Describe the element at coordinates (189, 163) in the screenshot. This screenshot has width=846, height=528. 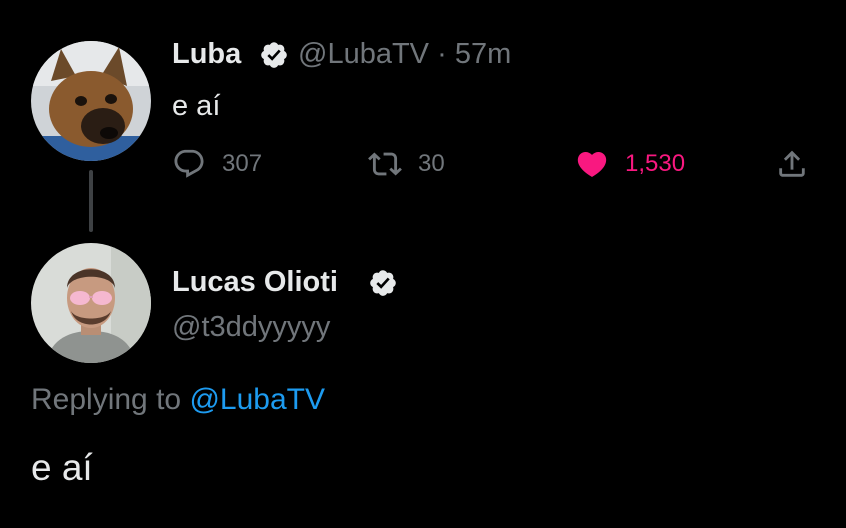
I see `speech-bubble-icon` at that location.